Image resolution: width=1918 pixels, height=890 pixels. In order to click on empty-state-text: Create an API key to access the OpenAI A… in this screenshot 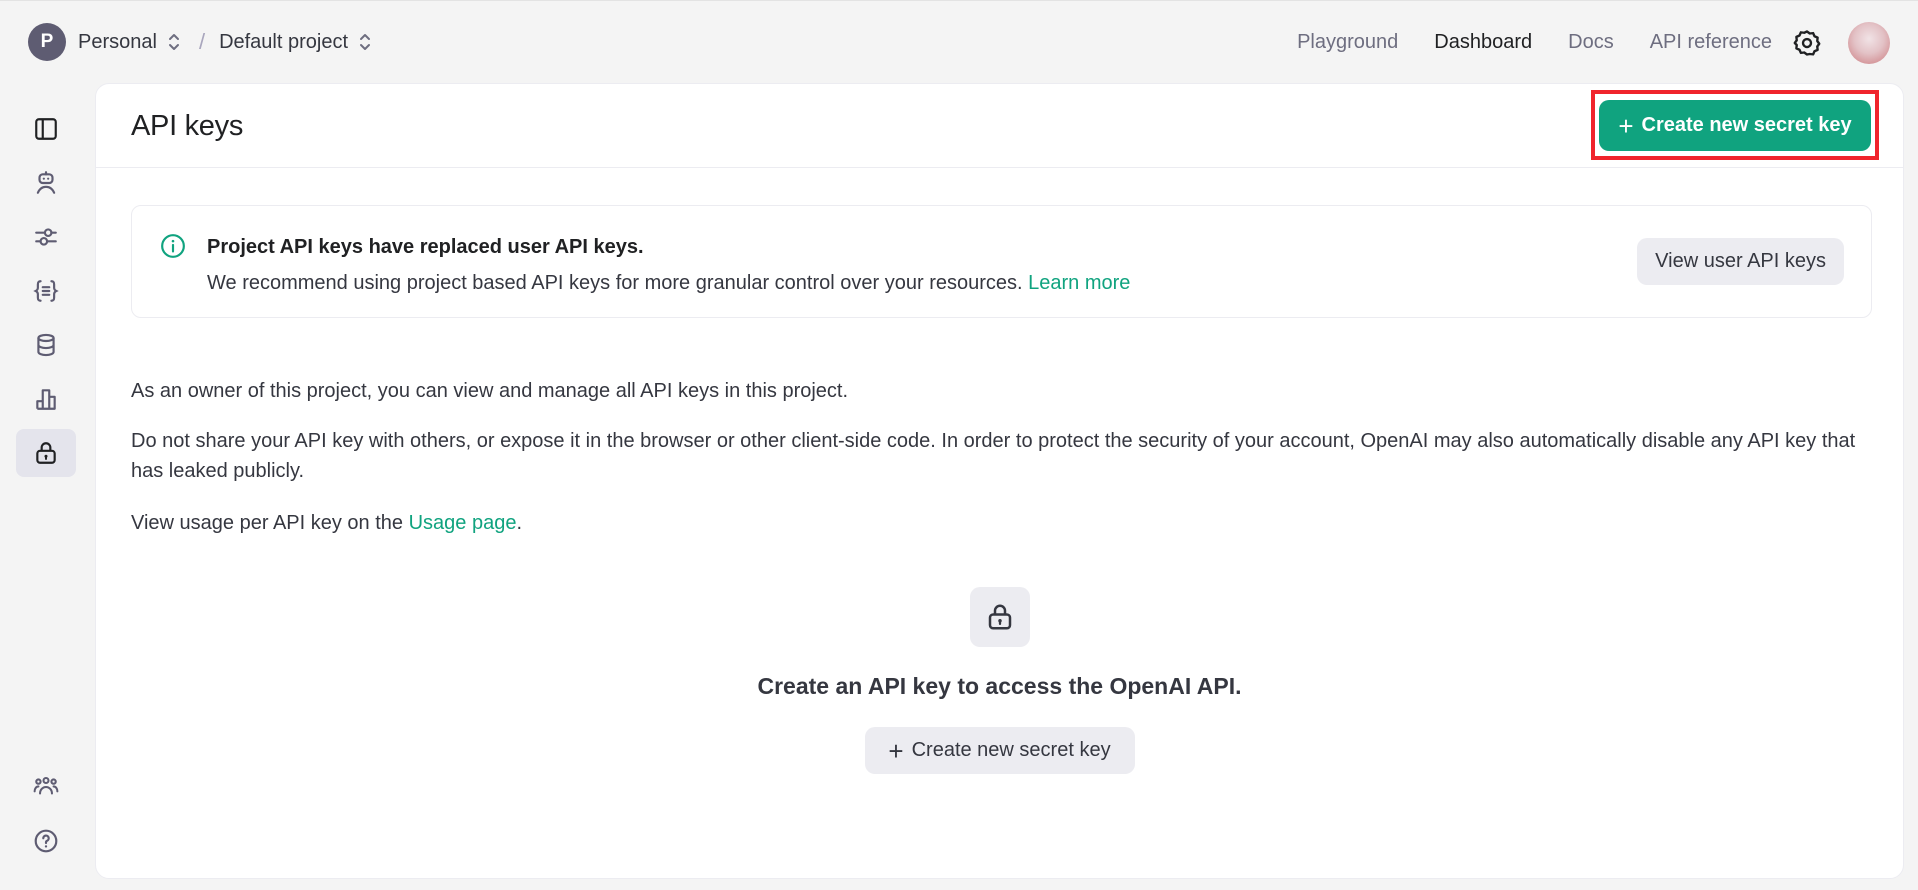, I will do `click(999, 686)`.